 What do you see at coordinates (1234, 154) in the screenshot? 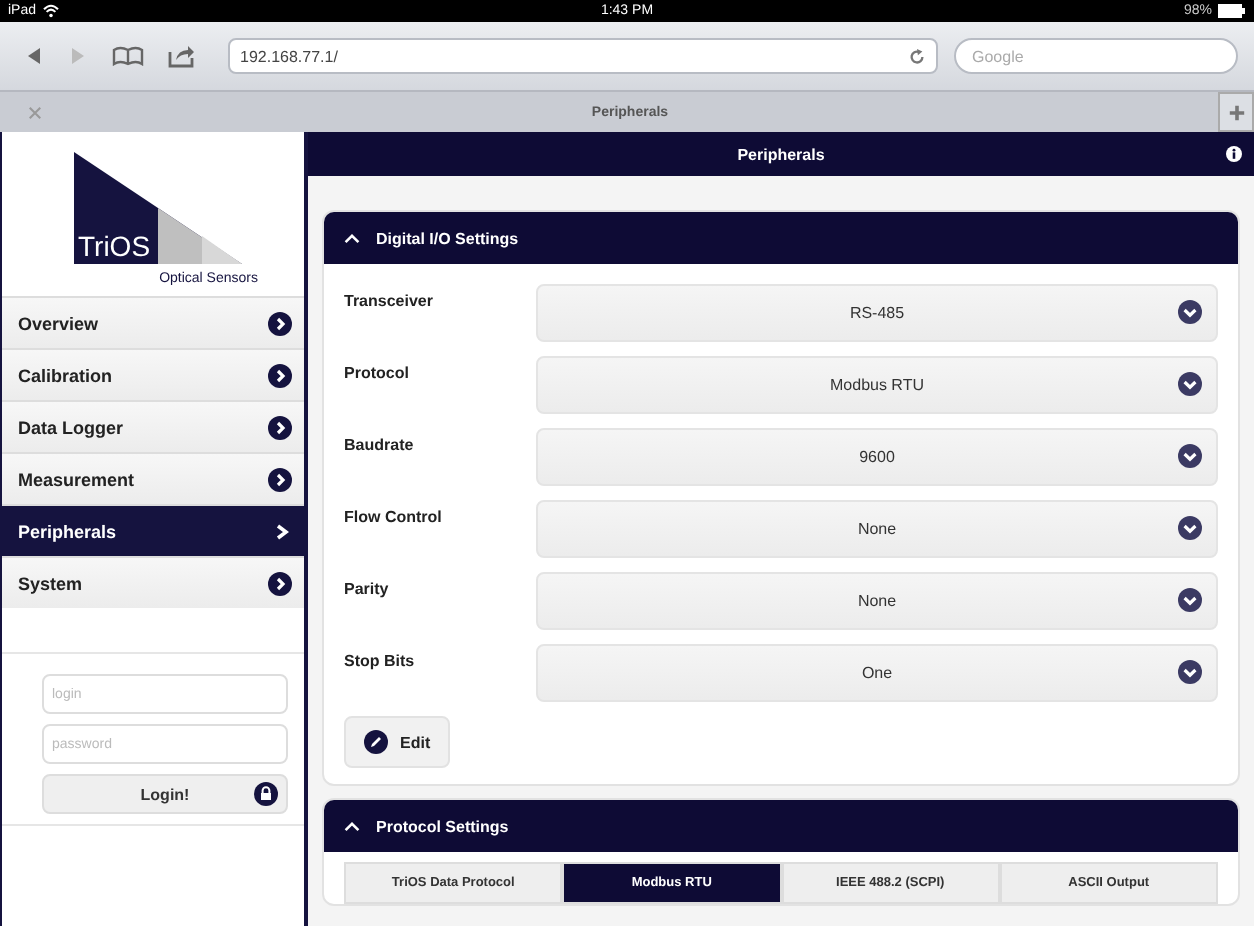
I see `info-icon` at bounding box center [1234, 154].